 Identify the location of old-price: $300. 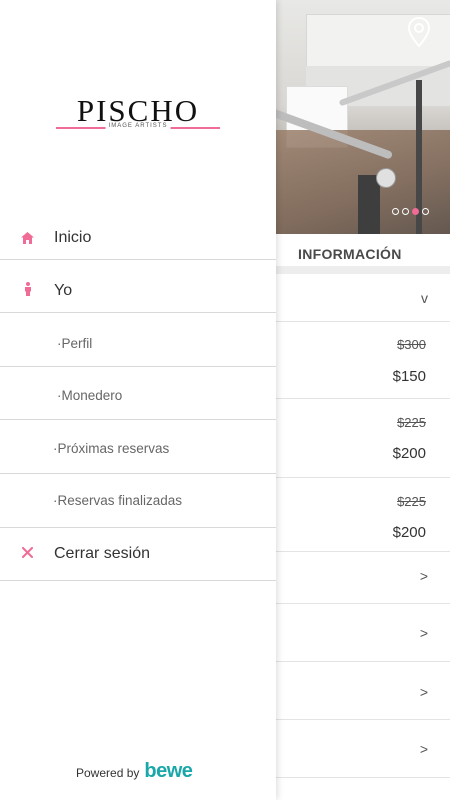
(411, 344).